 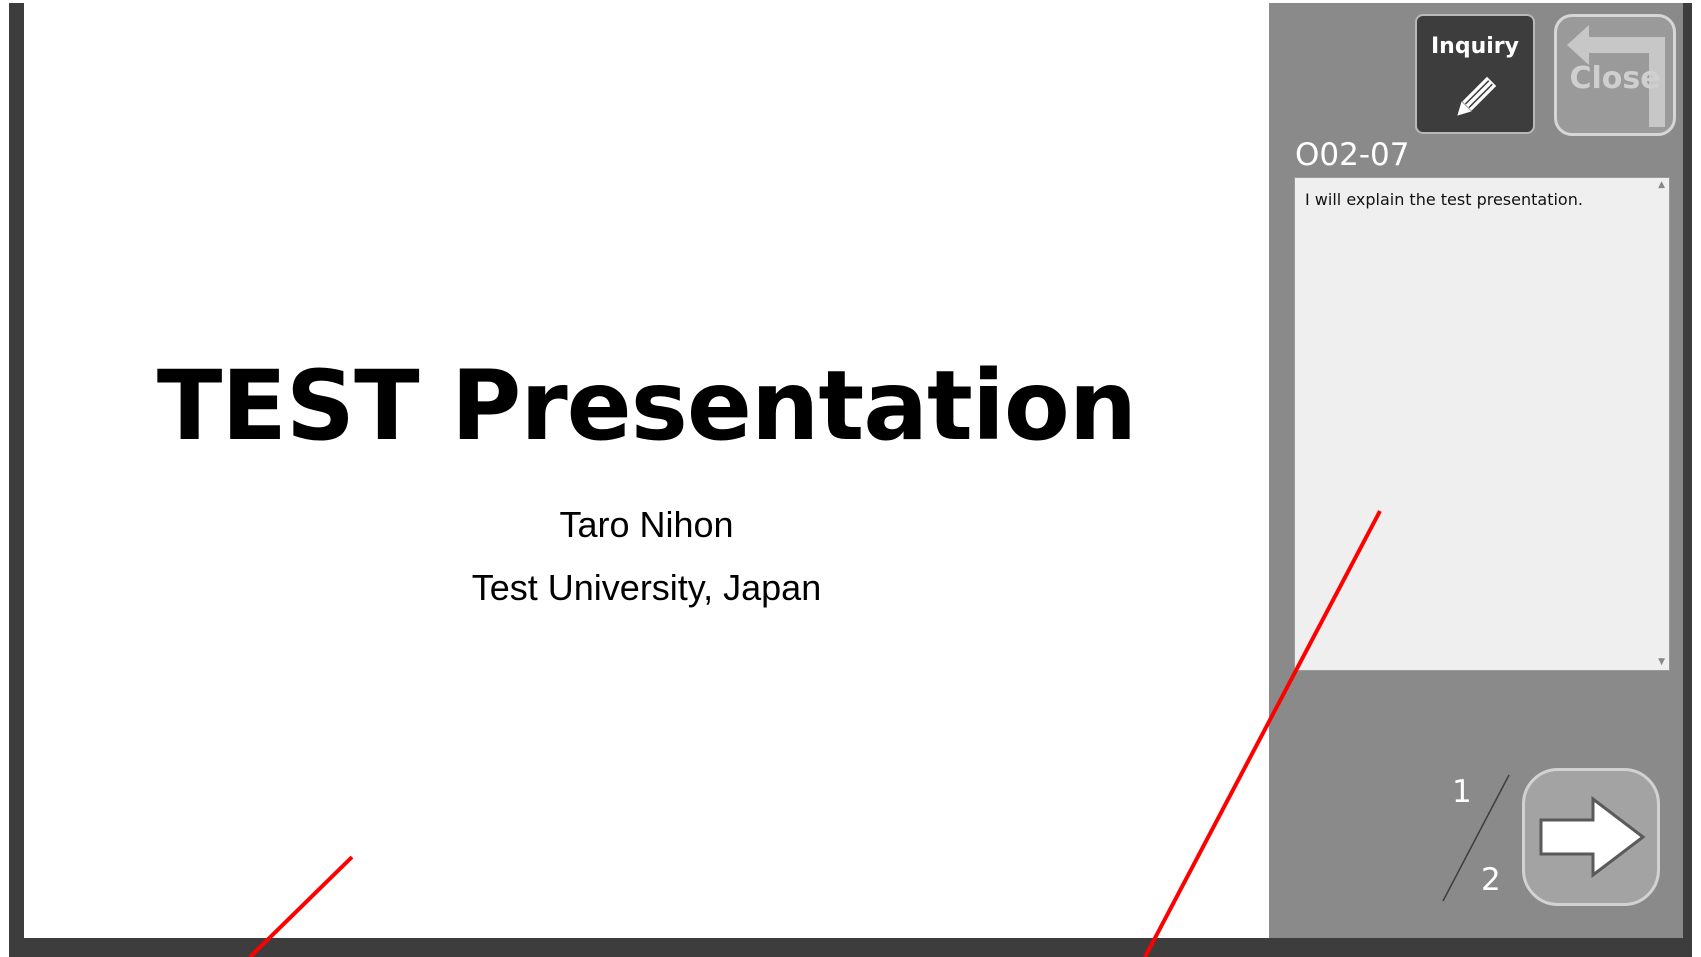 What do you see at coordinates (1475, 46) in the screenshot?
I see `inquiry-label: Inquiry` at bounding box center [1475, 46].